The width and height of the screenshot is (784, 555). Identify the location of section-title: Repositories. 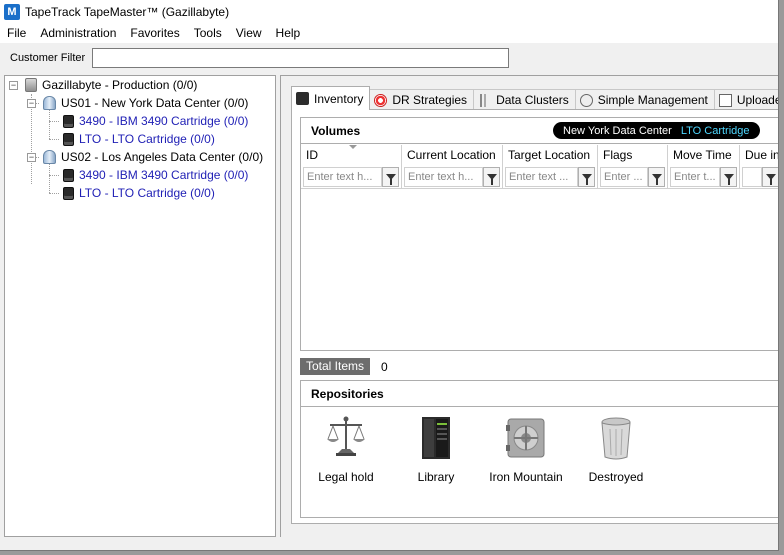
(347, 393).